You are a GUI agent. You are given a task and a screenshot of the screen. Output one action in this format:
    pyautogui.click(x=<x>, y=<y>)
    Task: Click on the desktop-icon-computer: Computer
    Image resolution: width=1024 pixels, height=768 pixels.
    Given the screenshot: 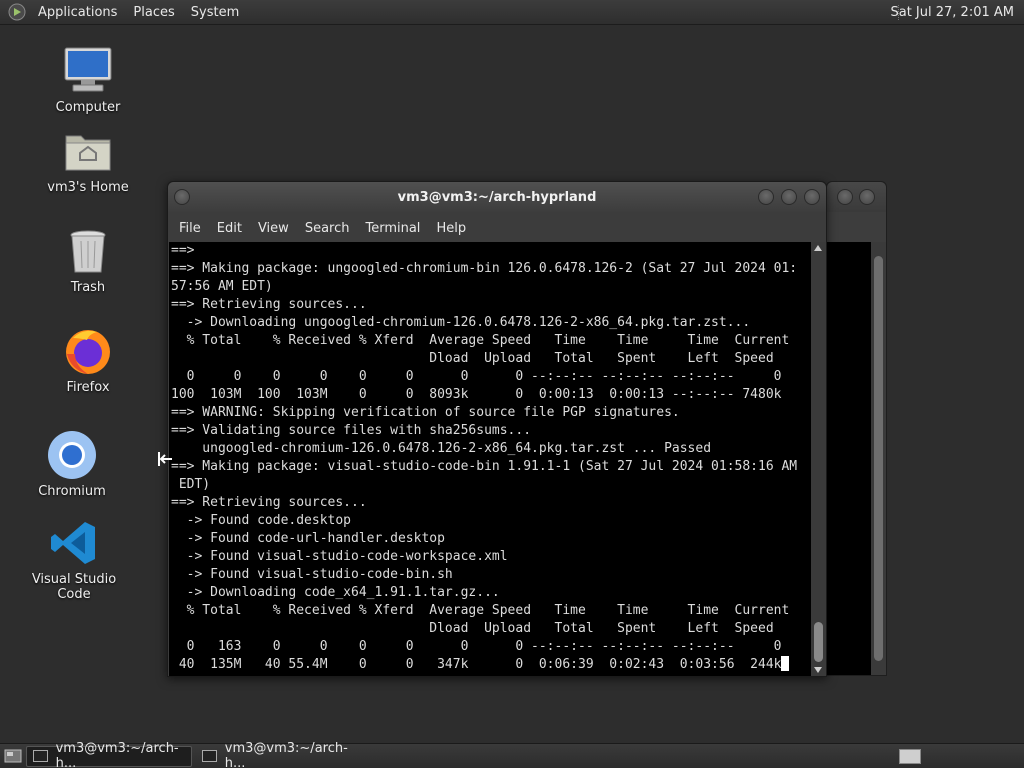 What is the action you would take?
    pyautogui.click(x=88, y=80)
    